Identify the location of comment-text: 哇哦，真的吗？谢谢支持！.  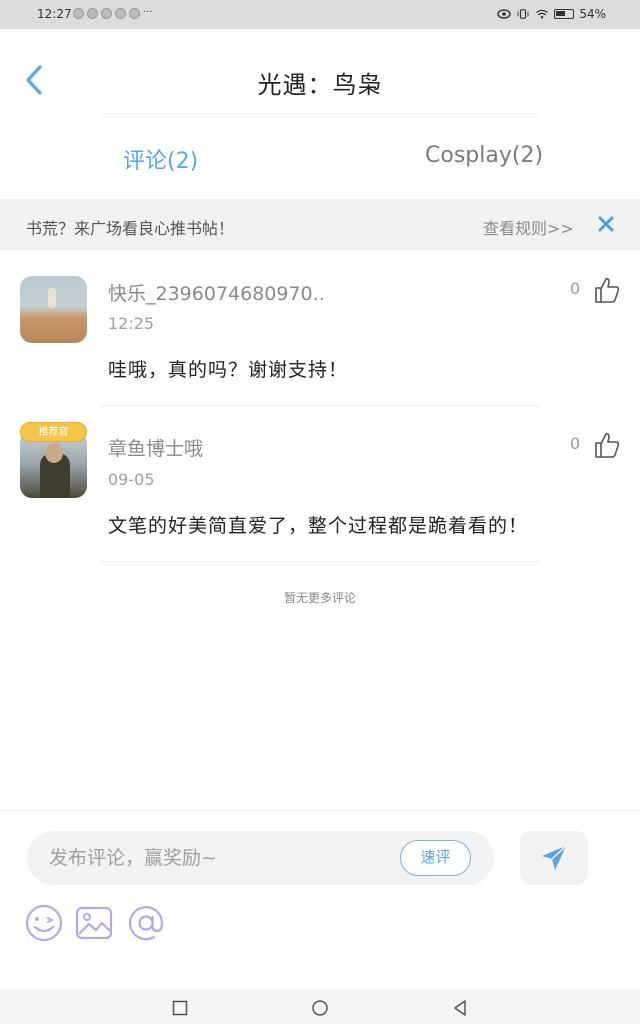
(228, 370).